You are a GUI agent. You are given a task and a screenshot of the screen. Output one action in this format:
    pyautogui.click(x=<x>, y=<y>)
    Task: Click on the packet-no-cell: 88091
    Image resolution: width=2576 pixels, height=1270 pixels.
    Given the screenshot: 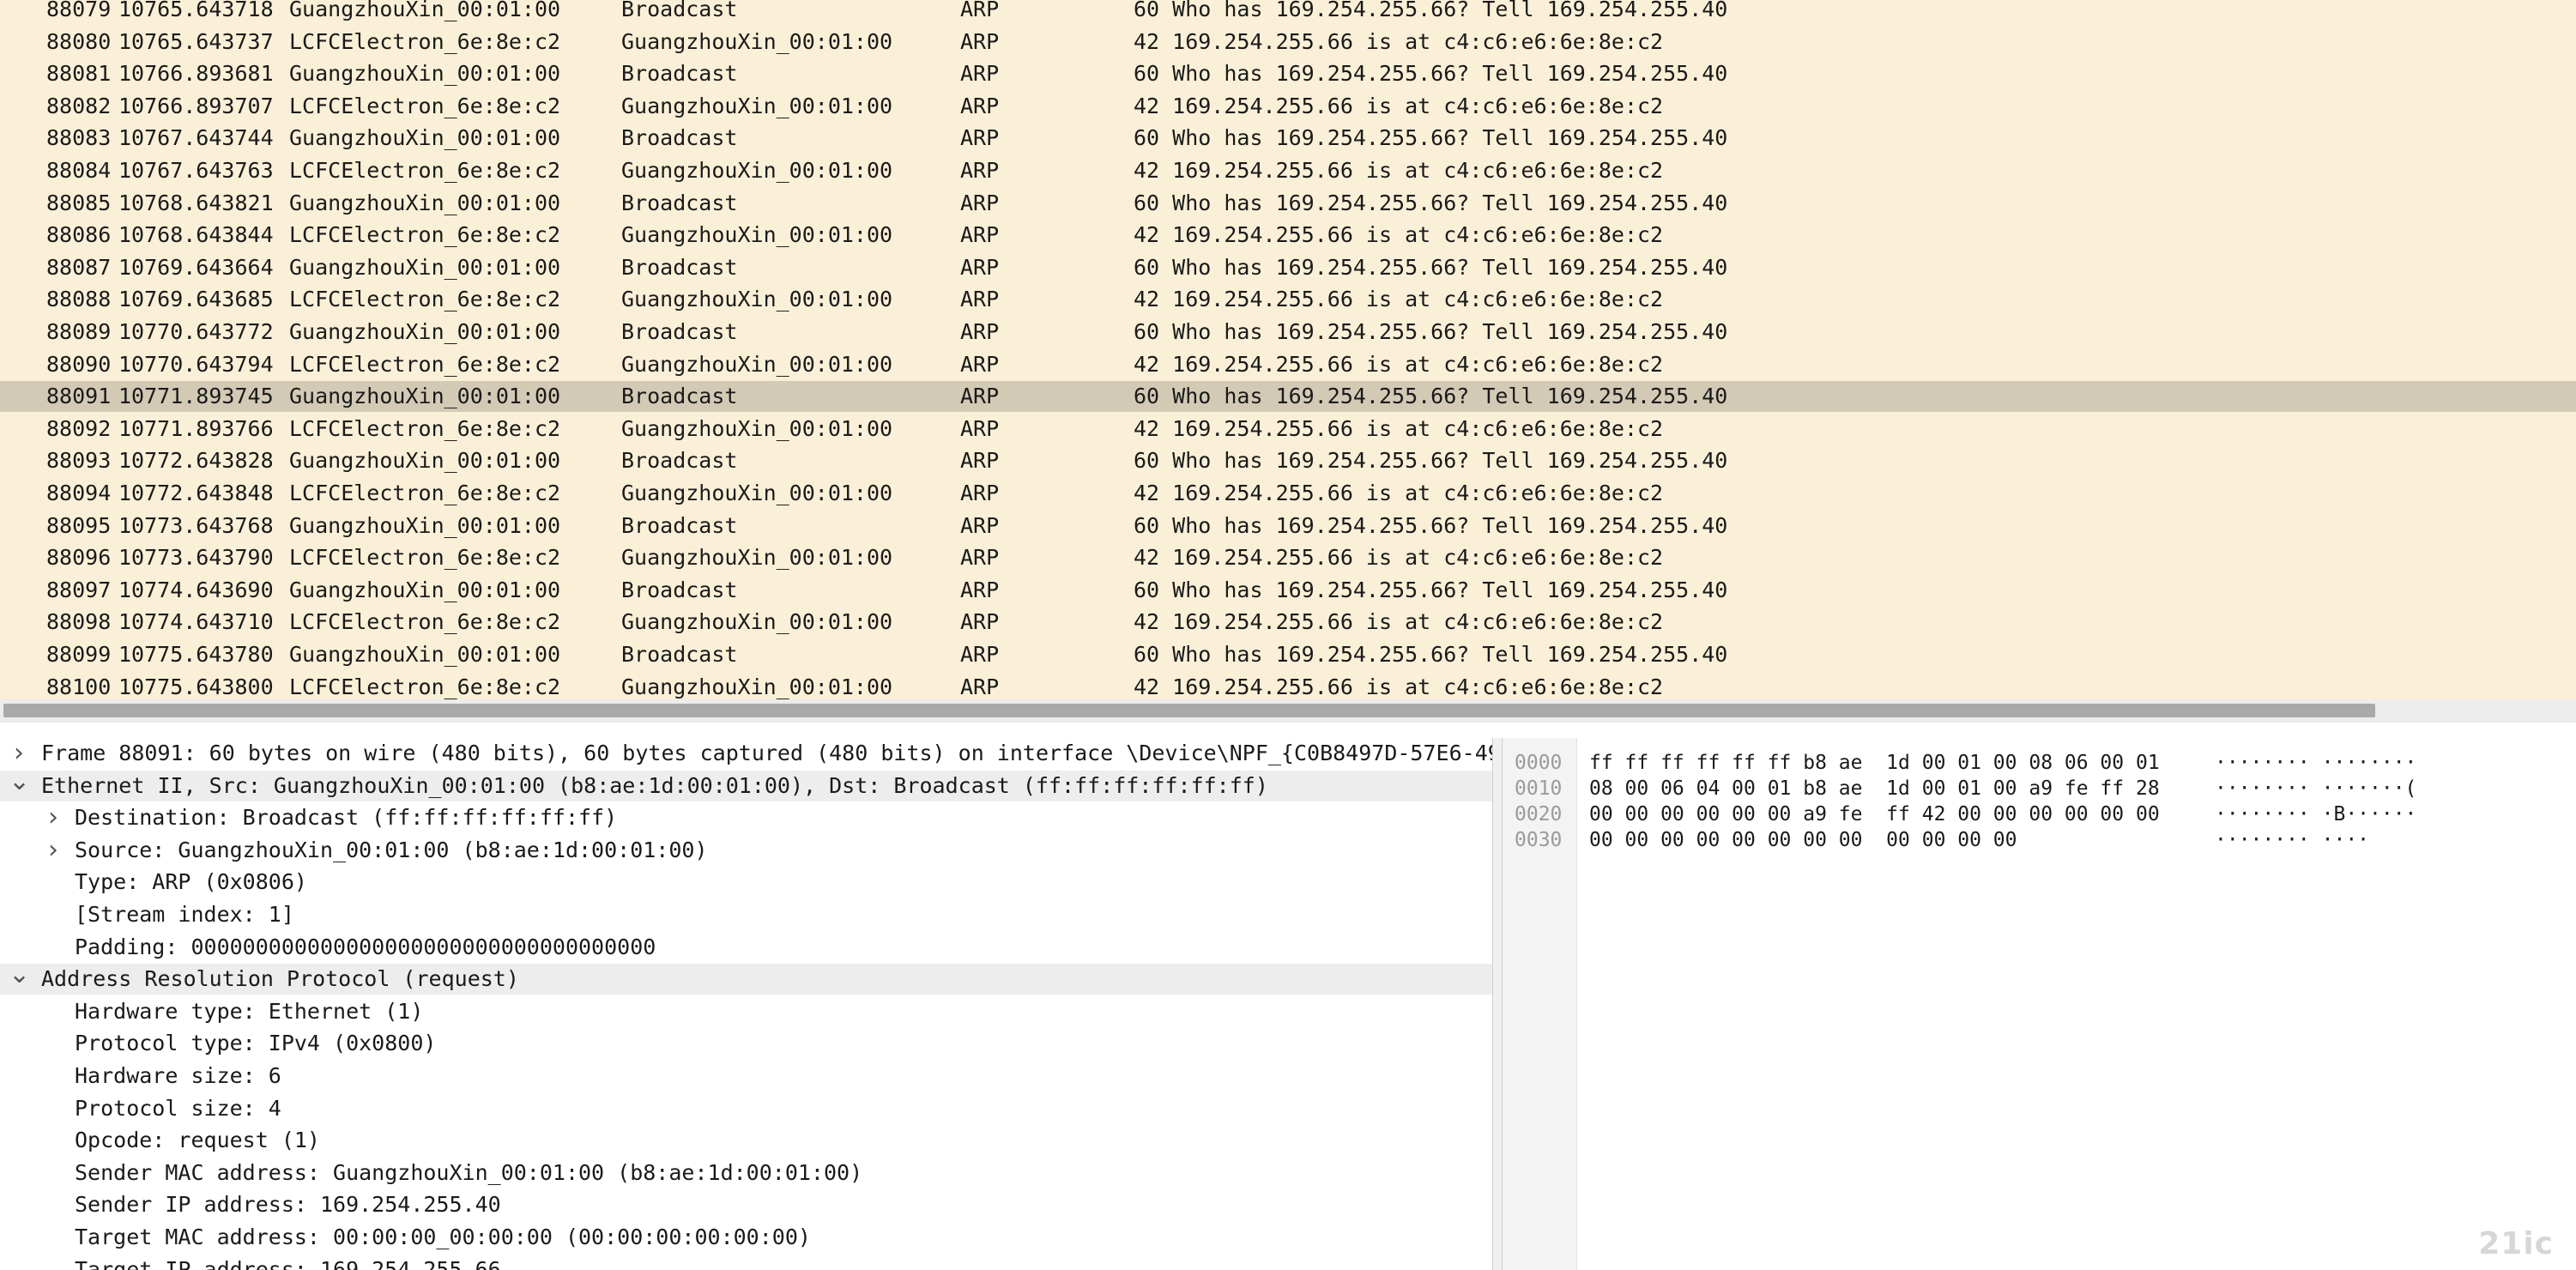 What is the action you would take?
    pyautogui.click(x=79, y=396)
    